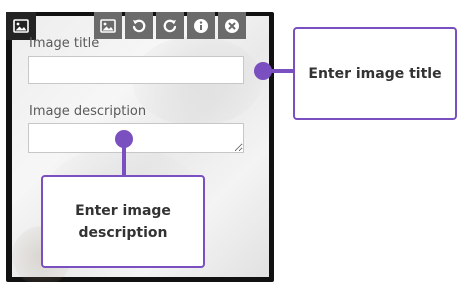 This screenshot has width=459, height=293. Describe the element at coordinates (263, 71) in the screenshot. I see `title-connector-dot` at that location.